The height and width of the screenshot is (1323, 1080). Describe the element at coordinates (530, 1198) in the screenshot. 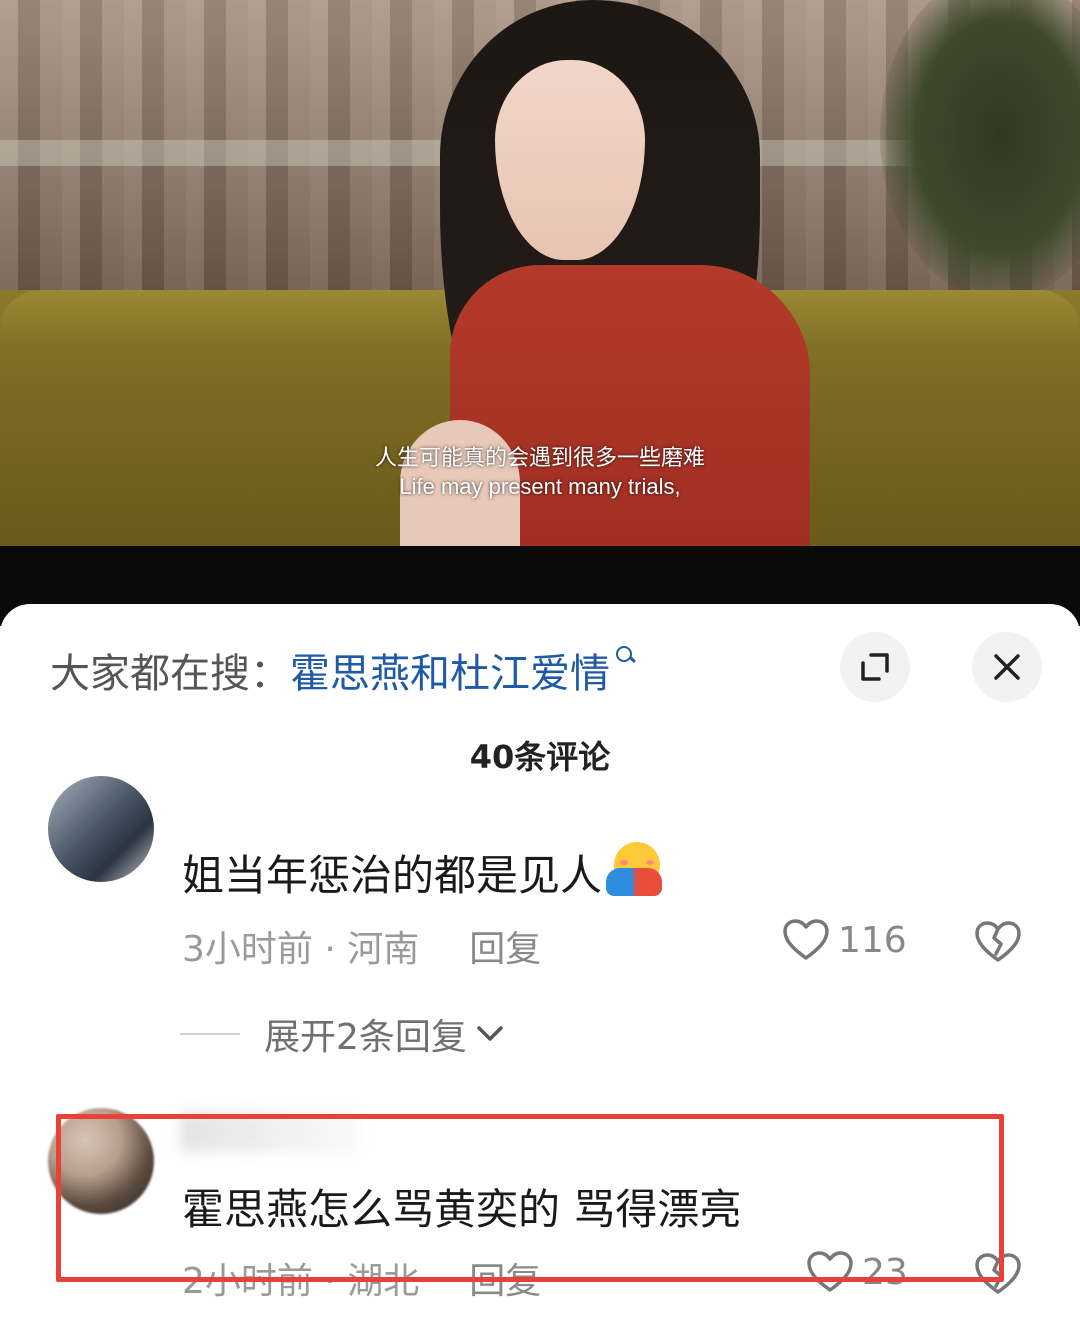

I see `highlight-annotation-box` at that location.